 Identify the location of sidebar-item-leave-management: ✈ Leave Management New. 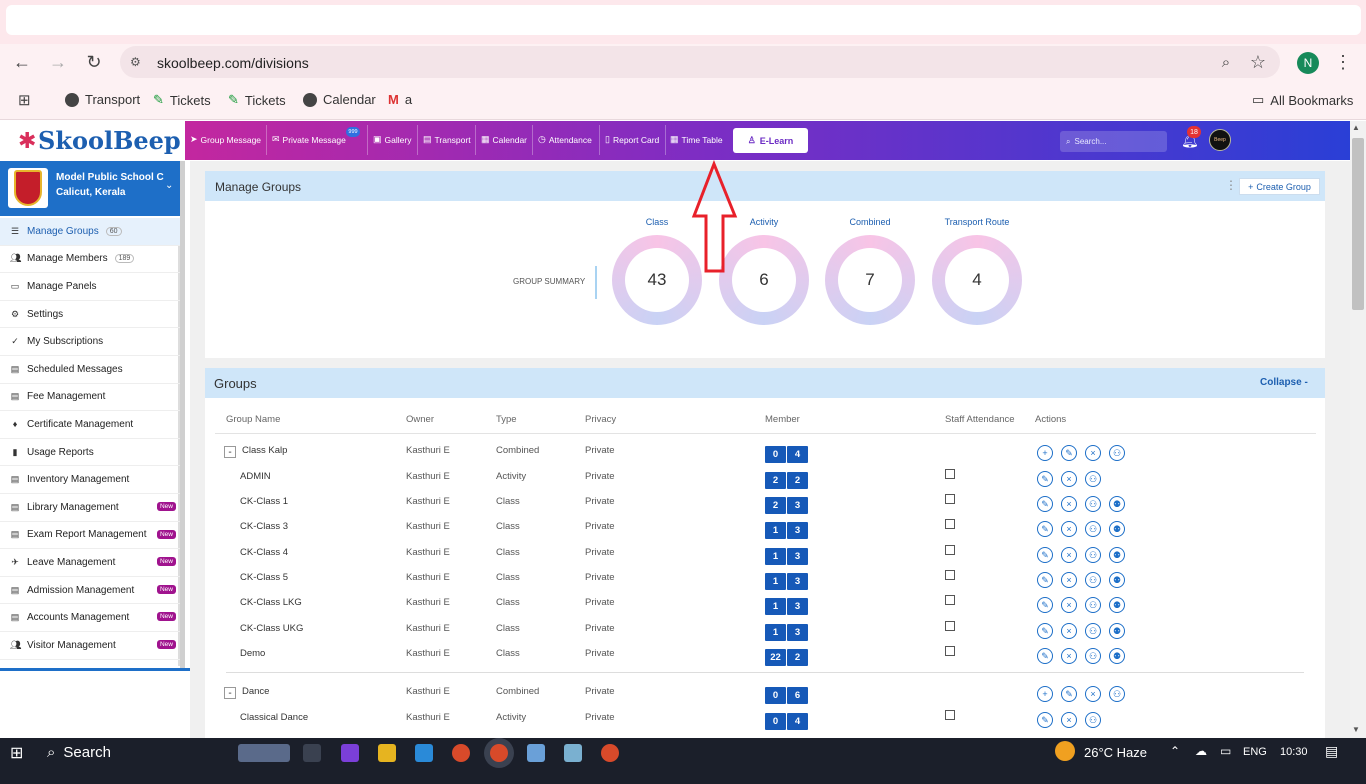
(91, 563).